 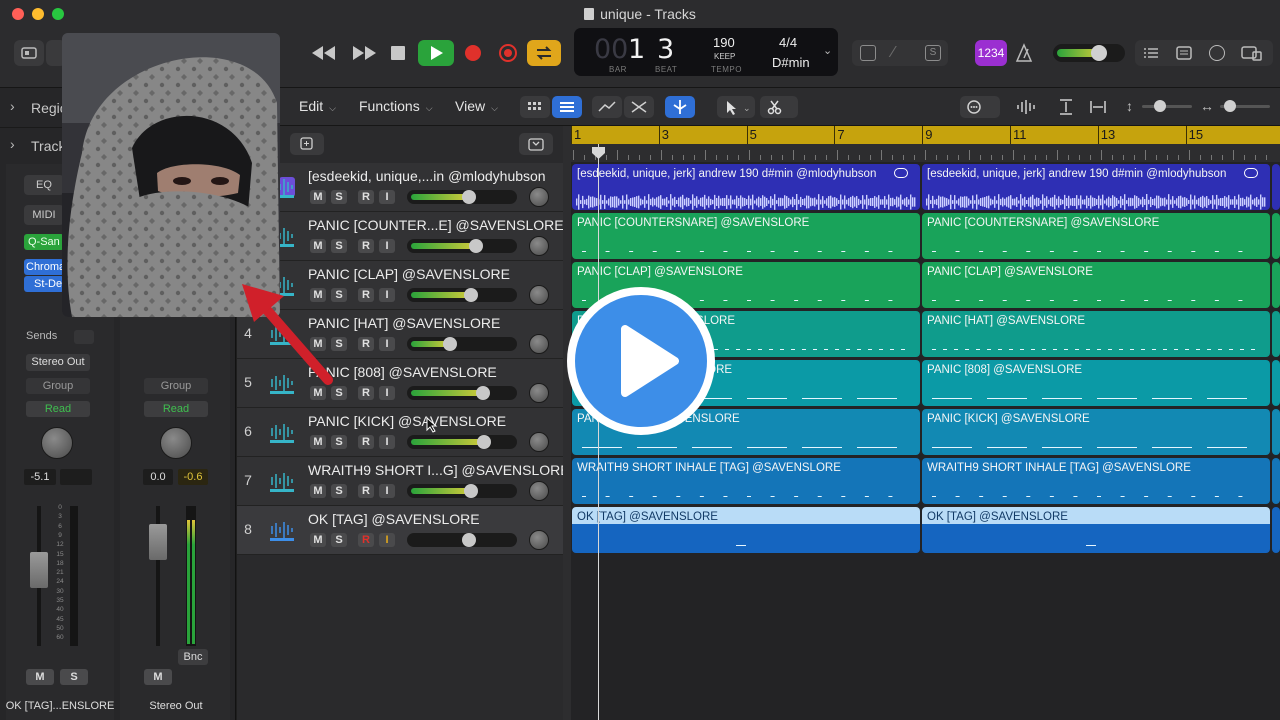 I want to click on zoom-options-menu, so click(x=980, y=107).